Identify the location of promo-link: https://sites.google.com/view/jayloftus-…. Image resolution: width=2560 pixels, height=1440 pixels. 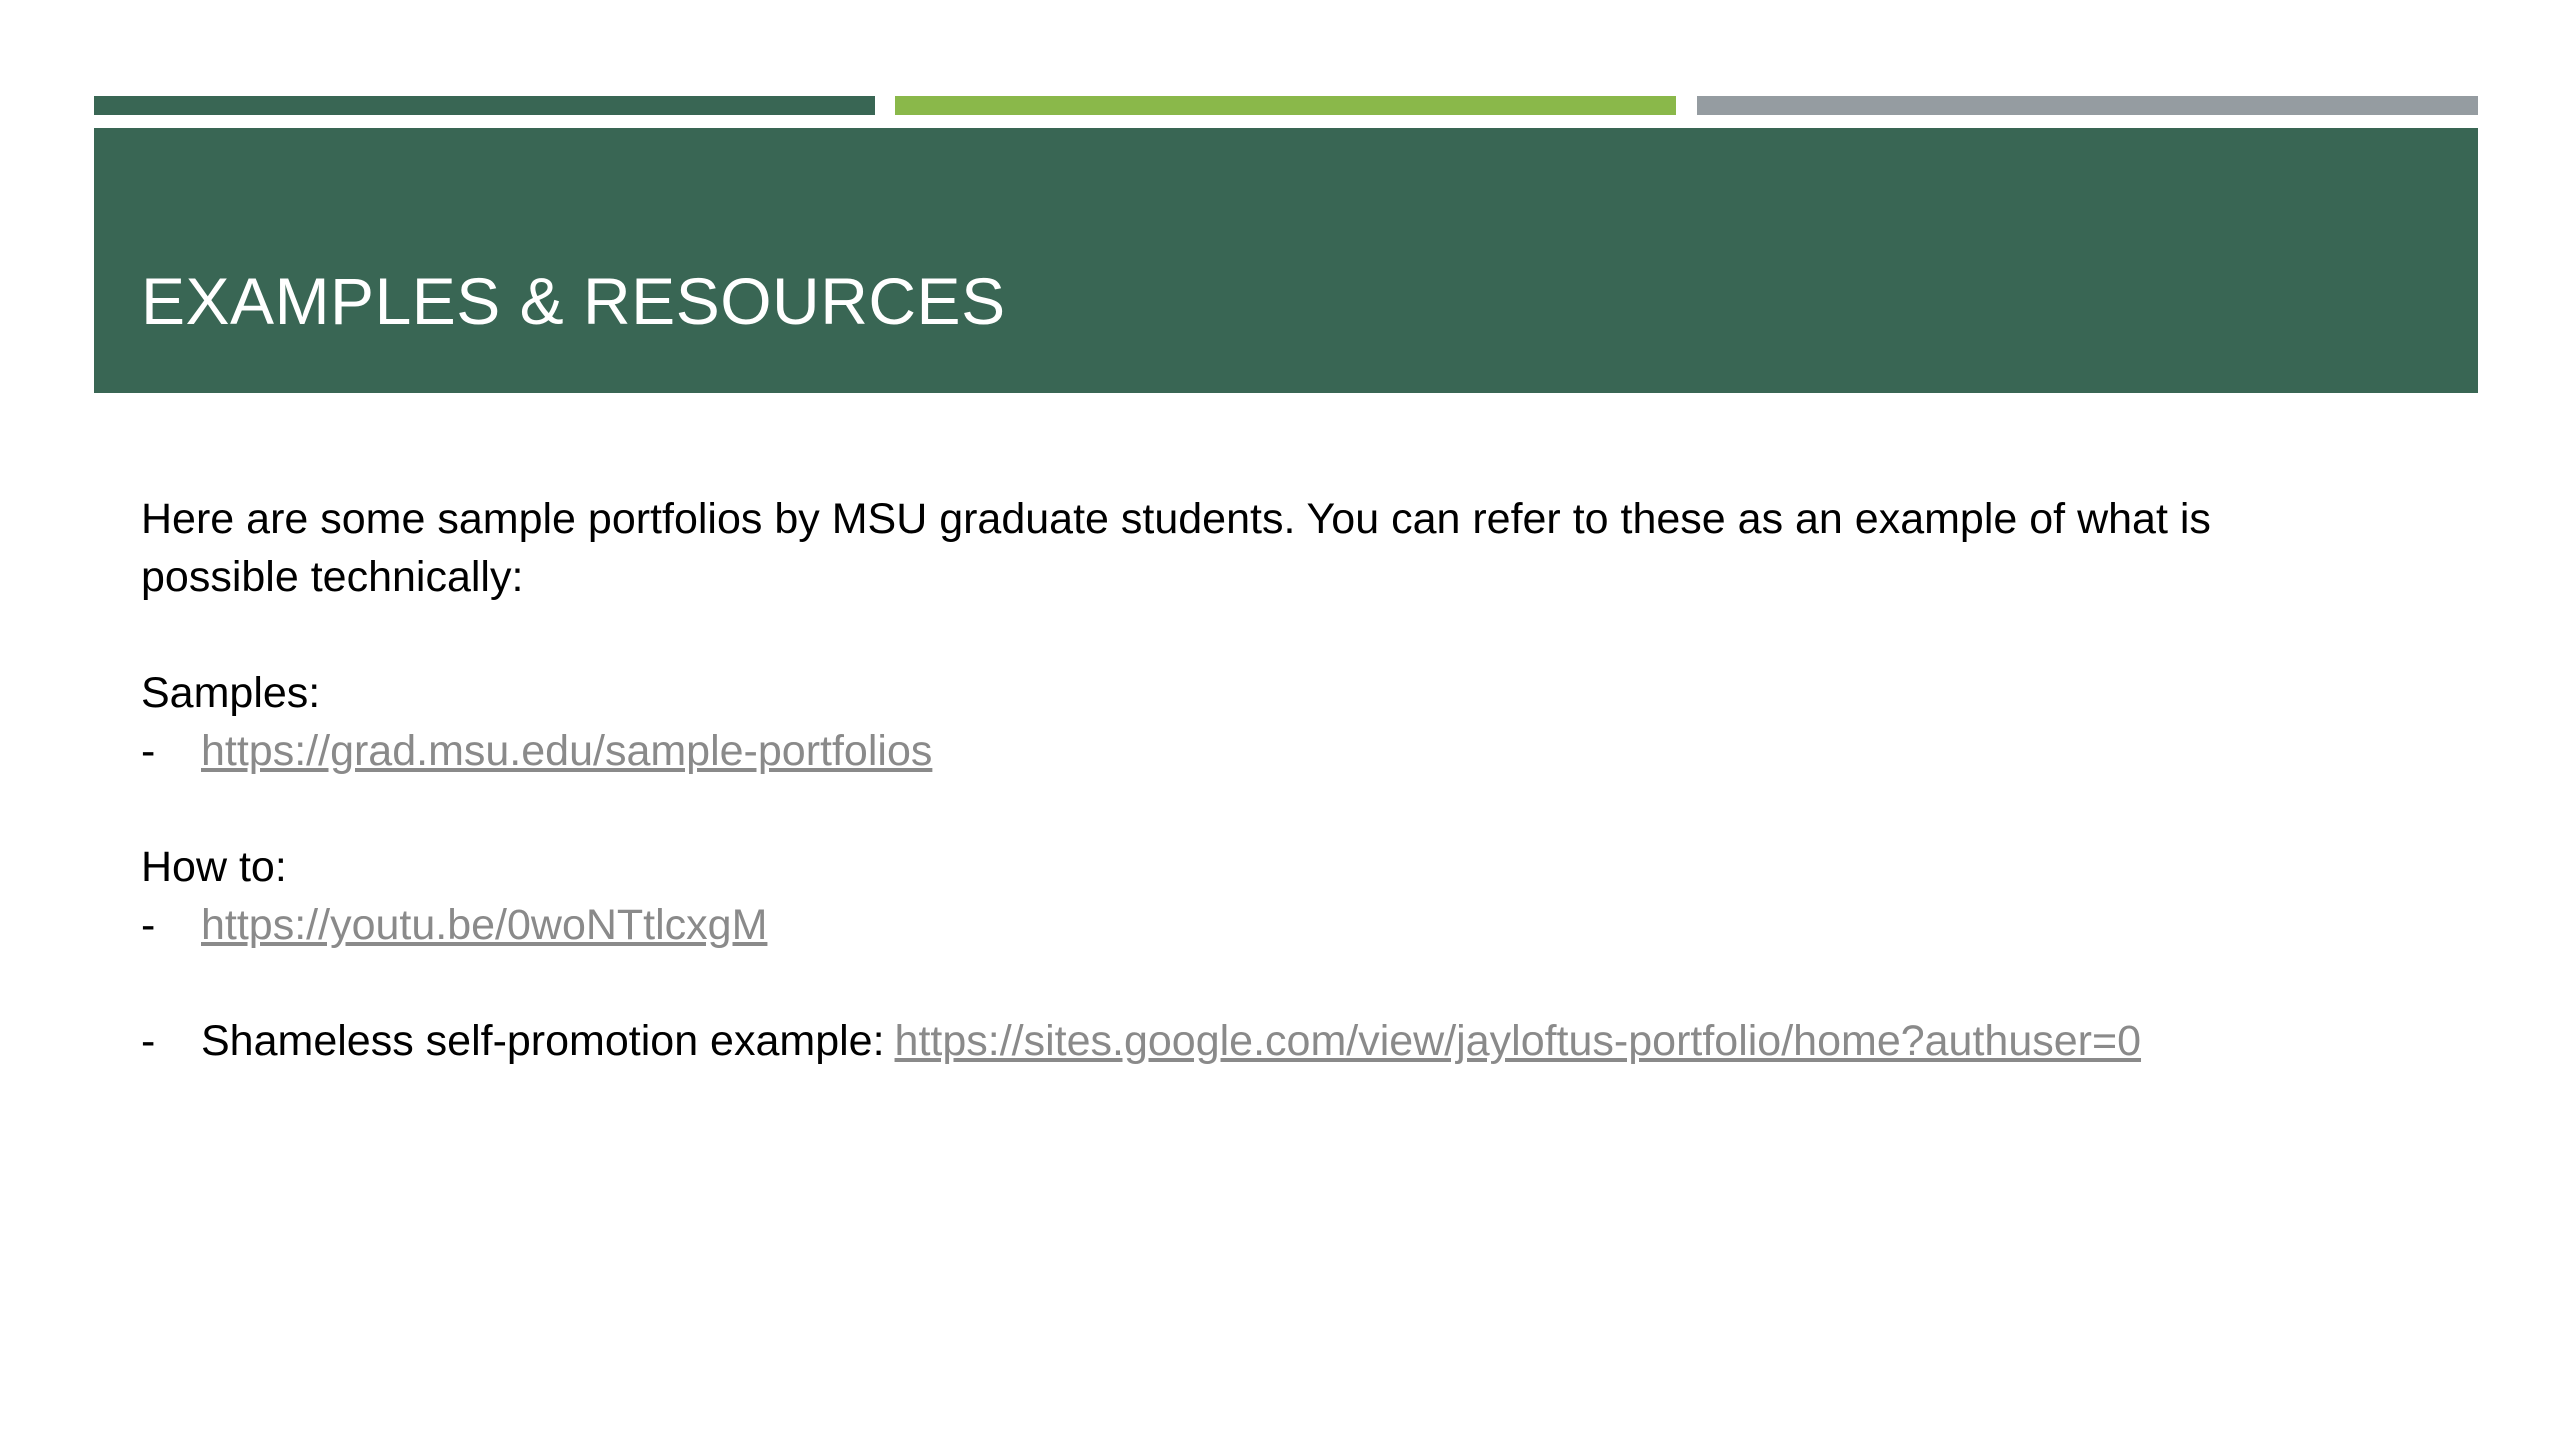
(1518, 1041).